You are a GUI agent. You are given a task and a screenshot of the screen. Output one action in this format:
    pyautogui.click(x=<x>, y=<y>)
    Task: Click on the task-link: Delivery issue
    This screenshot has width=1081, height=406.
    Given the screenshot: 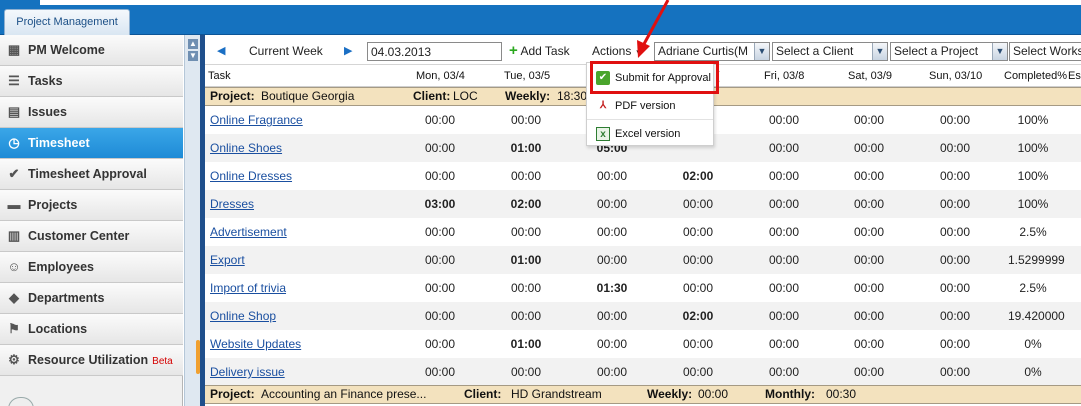 What is the action you would take?
    pyautogui.click(x=247, y=372)
    